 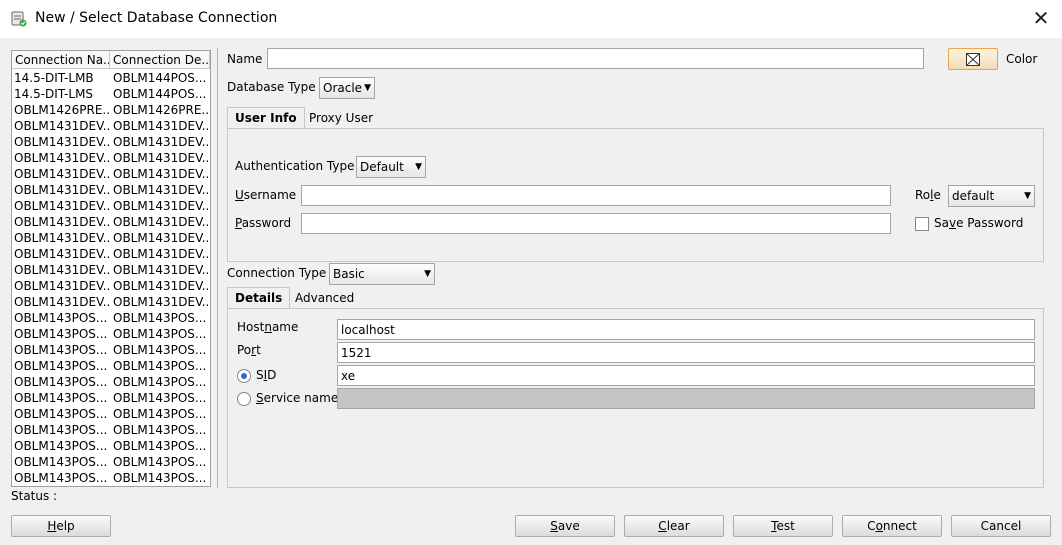 What do you see at coordinates (61, 526) in the screenshot?
I see `help-button: Help` at bounding box center [61, 526].